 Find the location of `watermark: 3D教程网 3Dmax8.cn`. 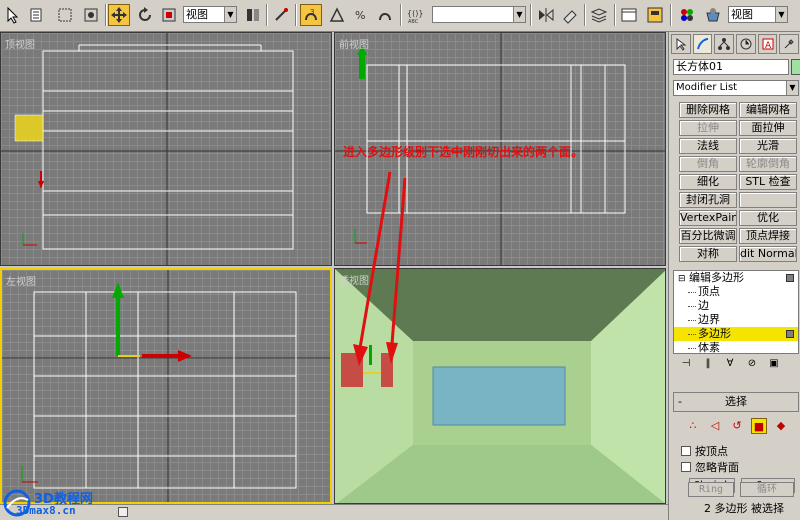

watermark: 3D教程网 3Dmax8.cn is located at coordinates (57, 503).